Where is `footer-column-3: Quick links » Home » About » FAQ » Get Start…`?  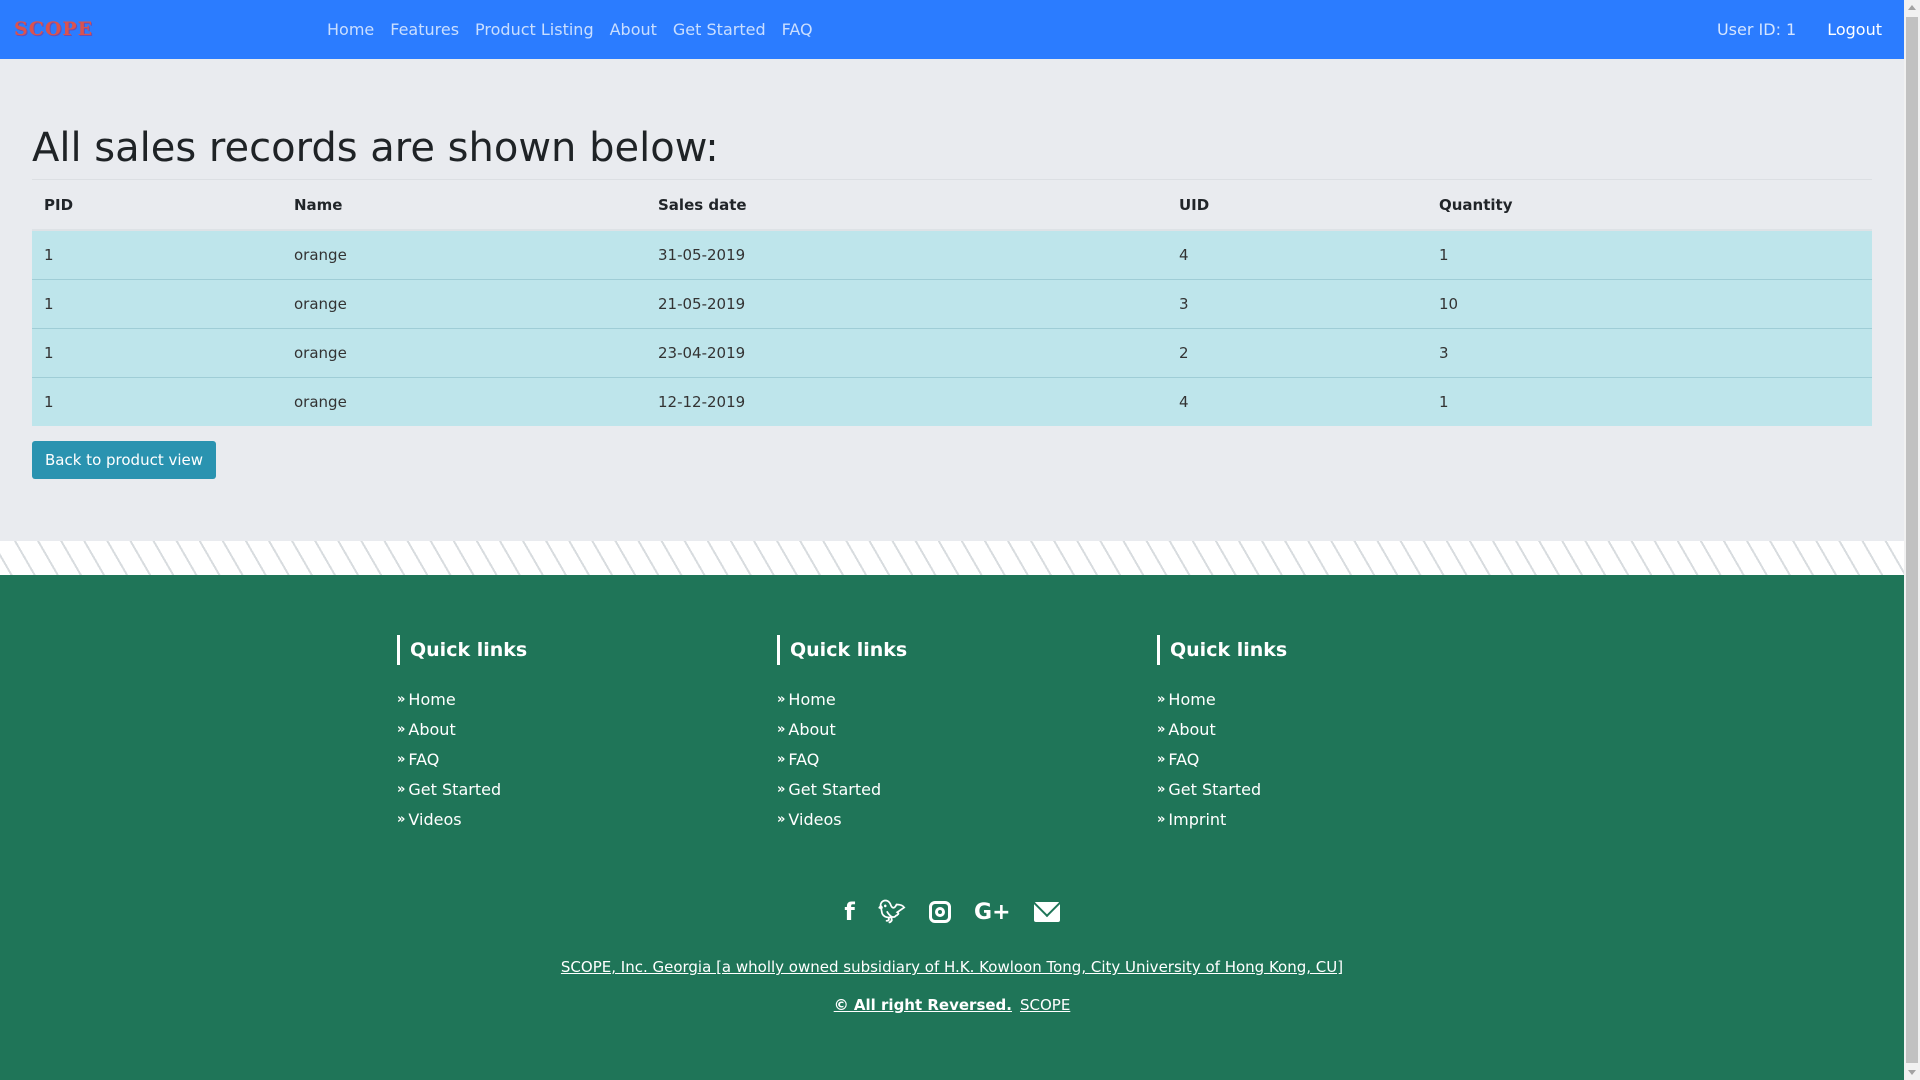
footer-column-3: Quick links » Home » About » FAQ » Get Start… is located at coordinates (1322, 735).